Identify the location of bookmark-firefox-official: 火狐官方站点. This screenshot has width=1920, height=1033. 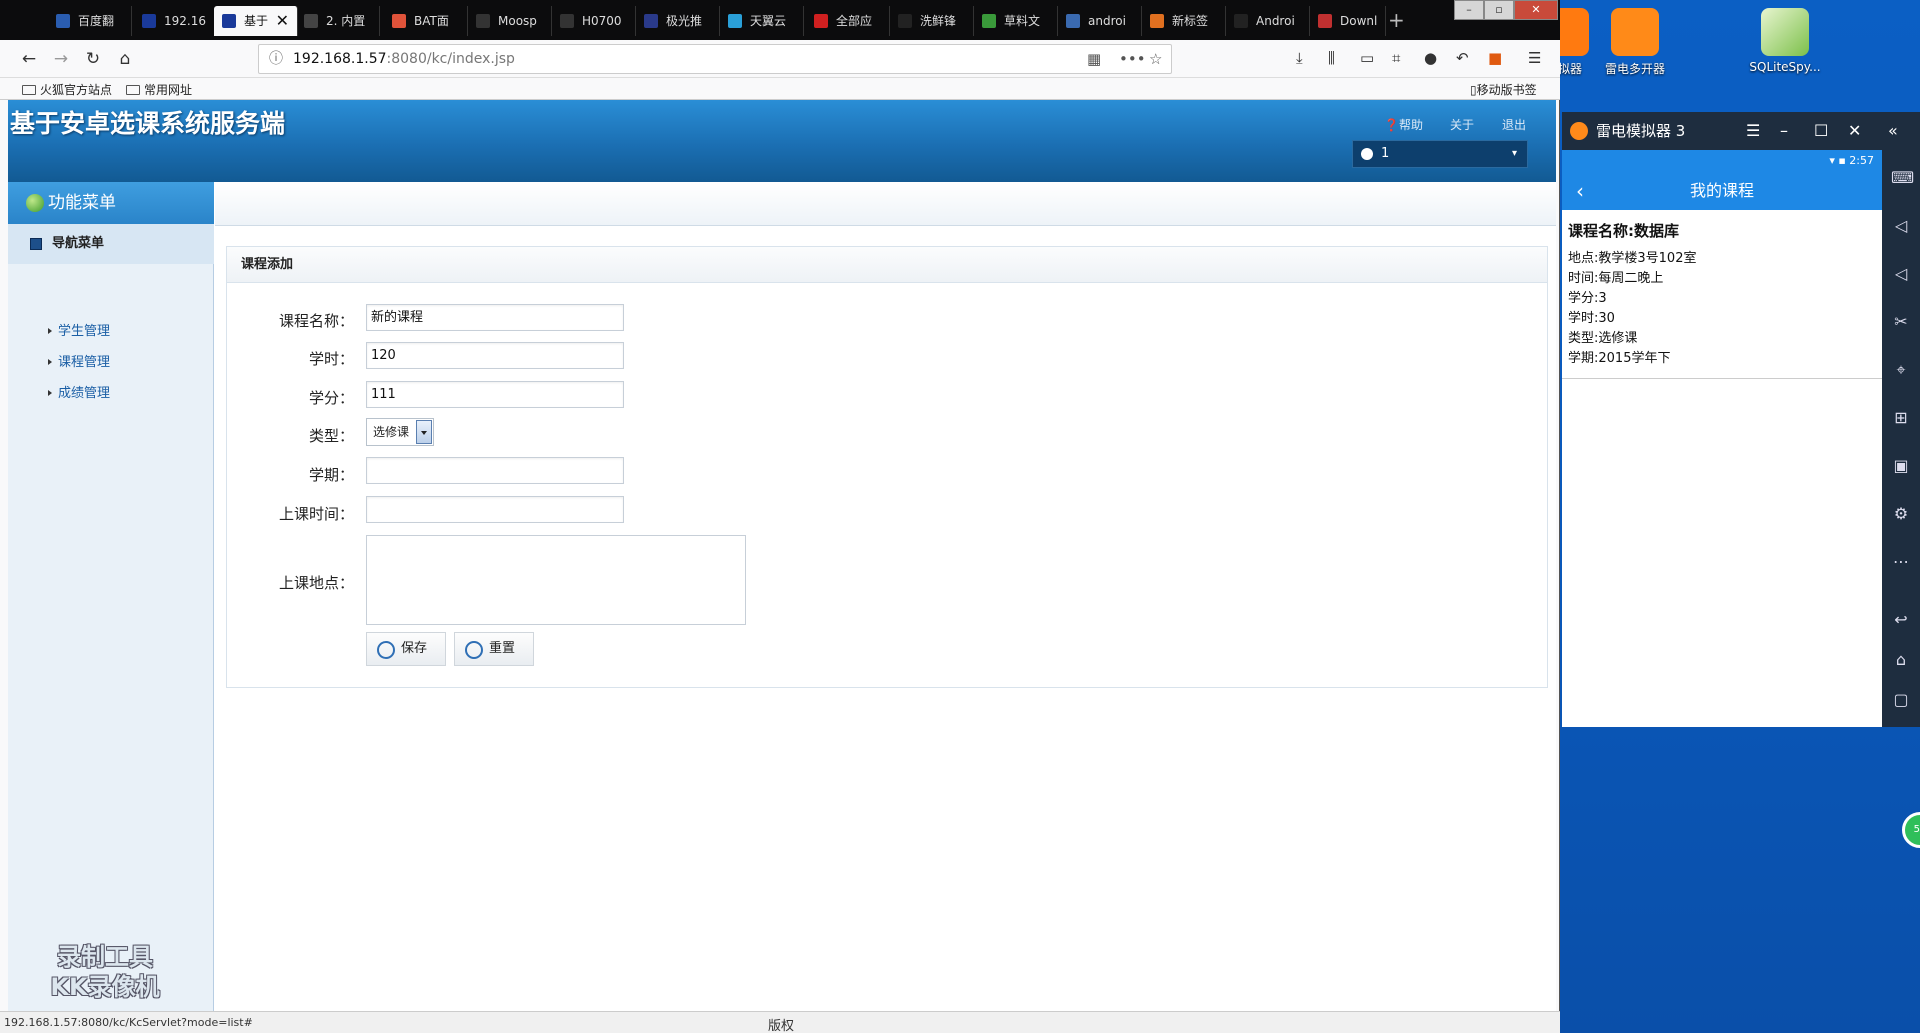
(67, 89).